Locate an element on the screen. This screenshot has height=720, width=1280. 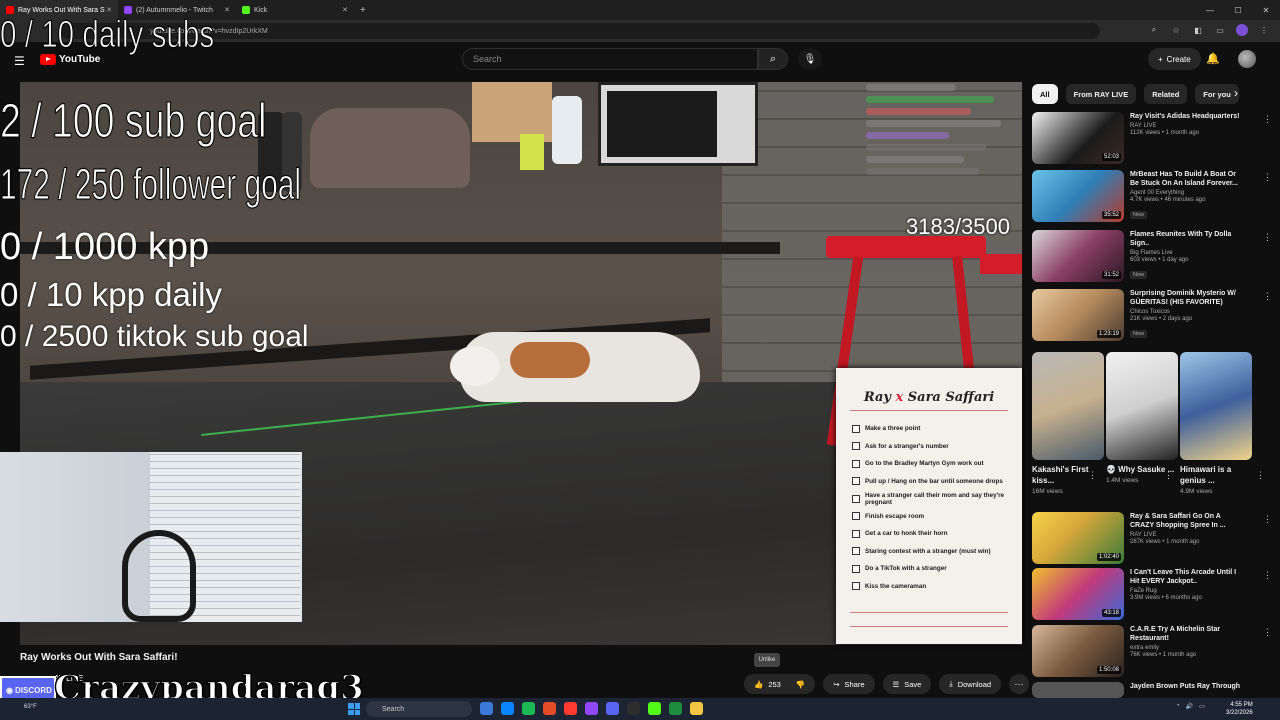
video-thumbnail: 1:02:40 is located at coordinates (1078, 538).